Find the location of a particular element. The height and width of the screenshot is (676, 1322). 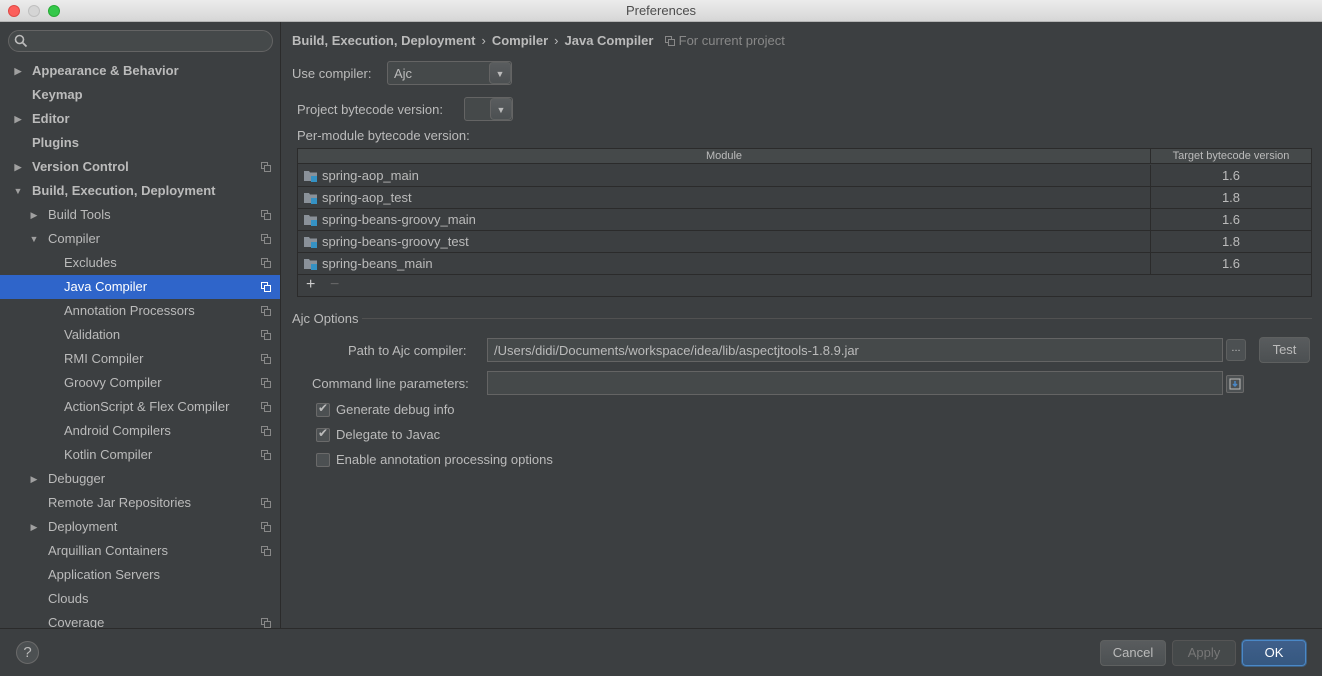

apply-button: Apply is located at coordinates (1204, 653).